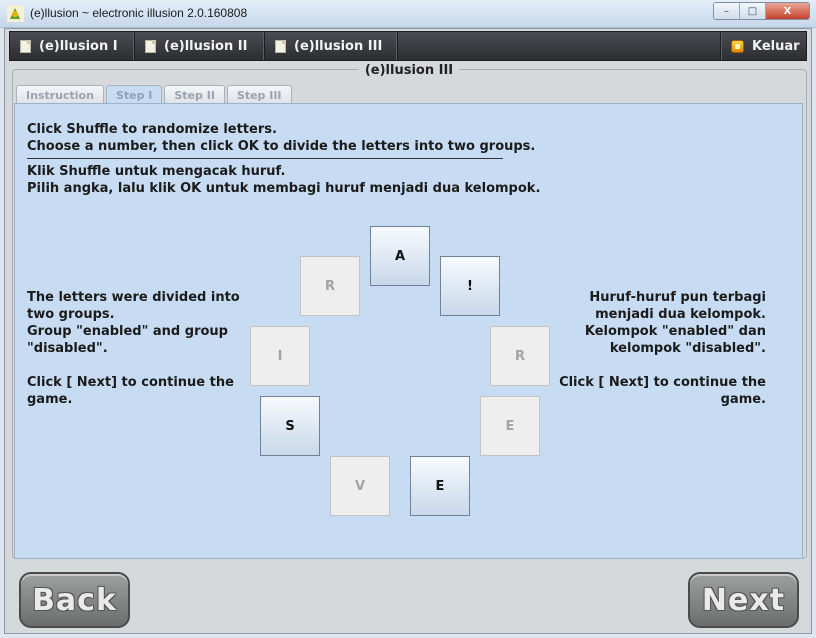  What do you see at coordinates (677, 297) in the screenshot?
I see `right-text-1: Huruf-huruf pun terbagi` at bounding box center [677, 297].